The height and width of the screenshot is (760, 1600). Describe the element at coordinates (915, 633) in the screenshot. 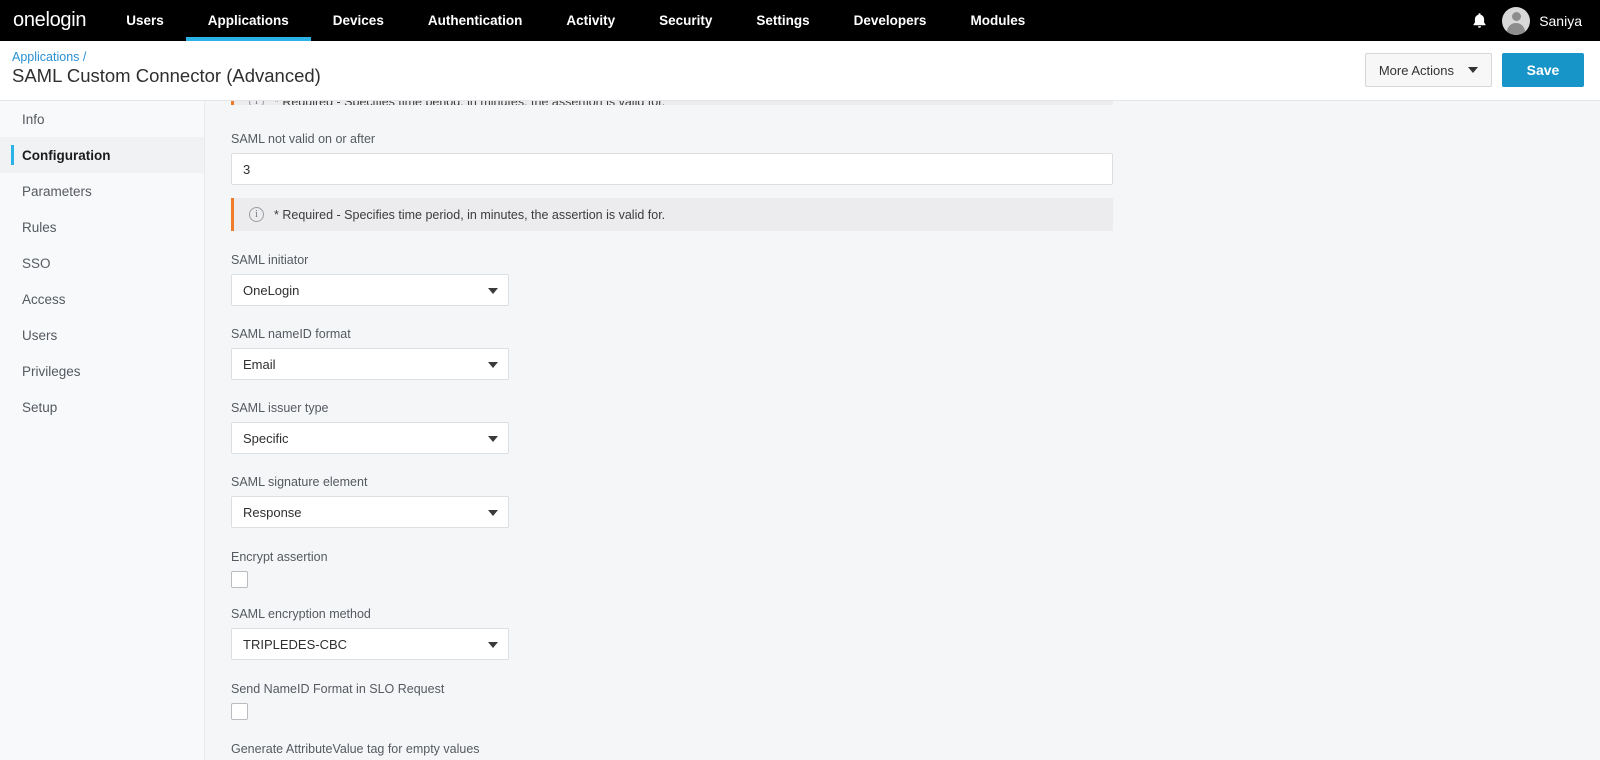

I see `field-saml-encryption-method: SAML encryption method TRIPLEDES-CBC` at that location.